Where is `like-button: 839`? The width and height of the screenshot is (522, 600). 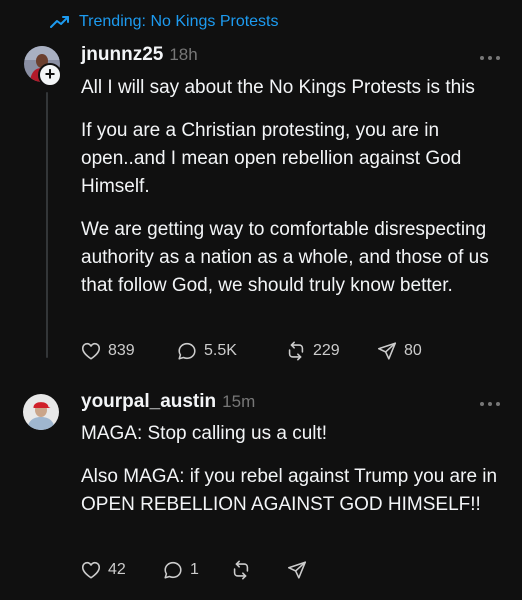 like-button: 839 is located at coordinates (128, 351).